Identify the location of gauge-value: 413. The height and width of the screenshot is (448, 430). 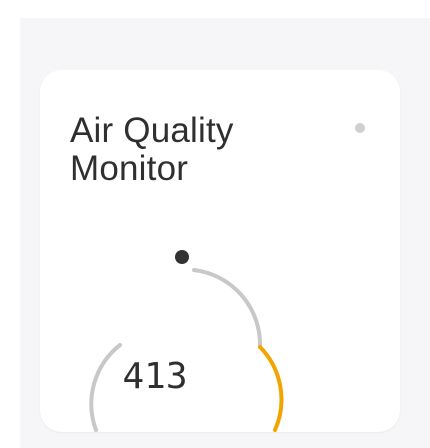
(155, 376).